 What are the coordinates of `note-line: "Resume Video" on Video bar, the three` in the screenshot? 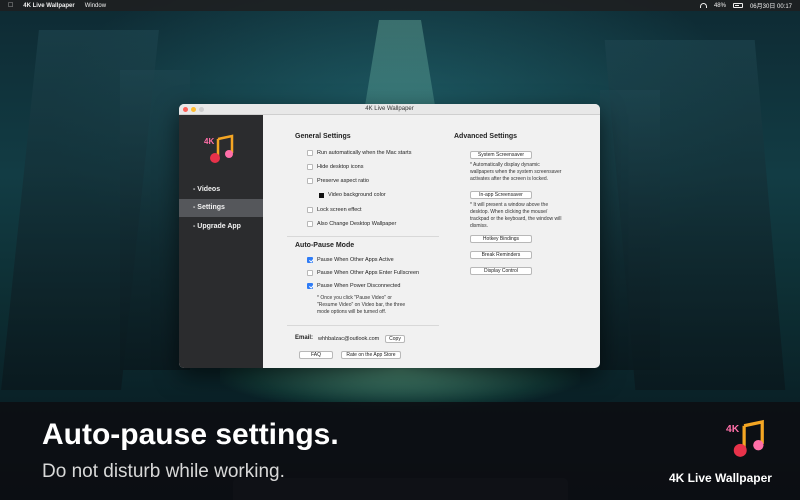 It's located at (361, 305).